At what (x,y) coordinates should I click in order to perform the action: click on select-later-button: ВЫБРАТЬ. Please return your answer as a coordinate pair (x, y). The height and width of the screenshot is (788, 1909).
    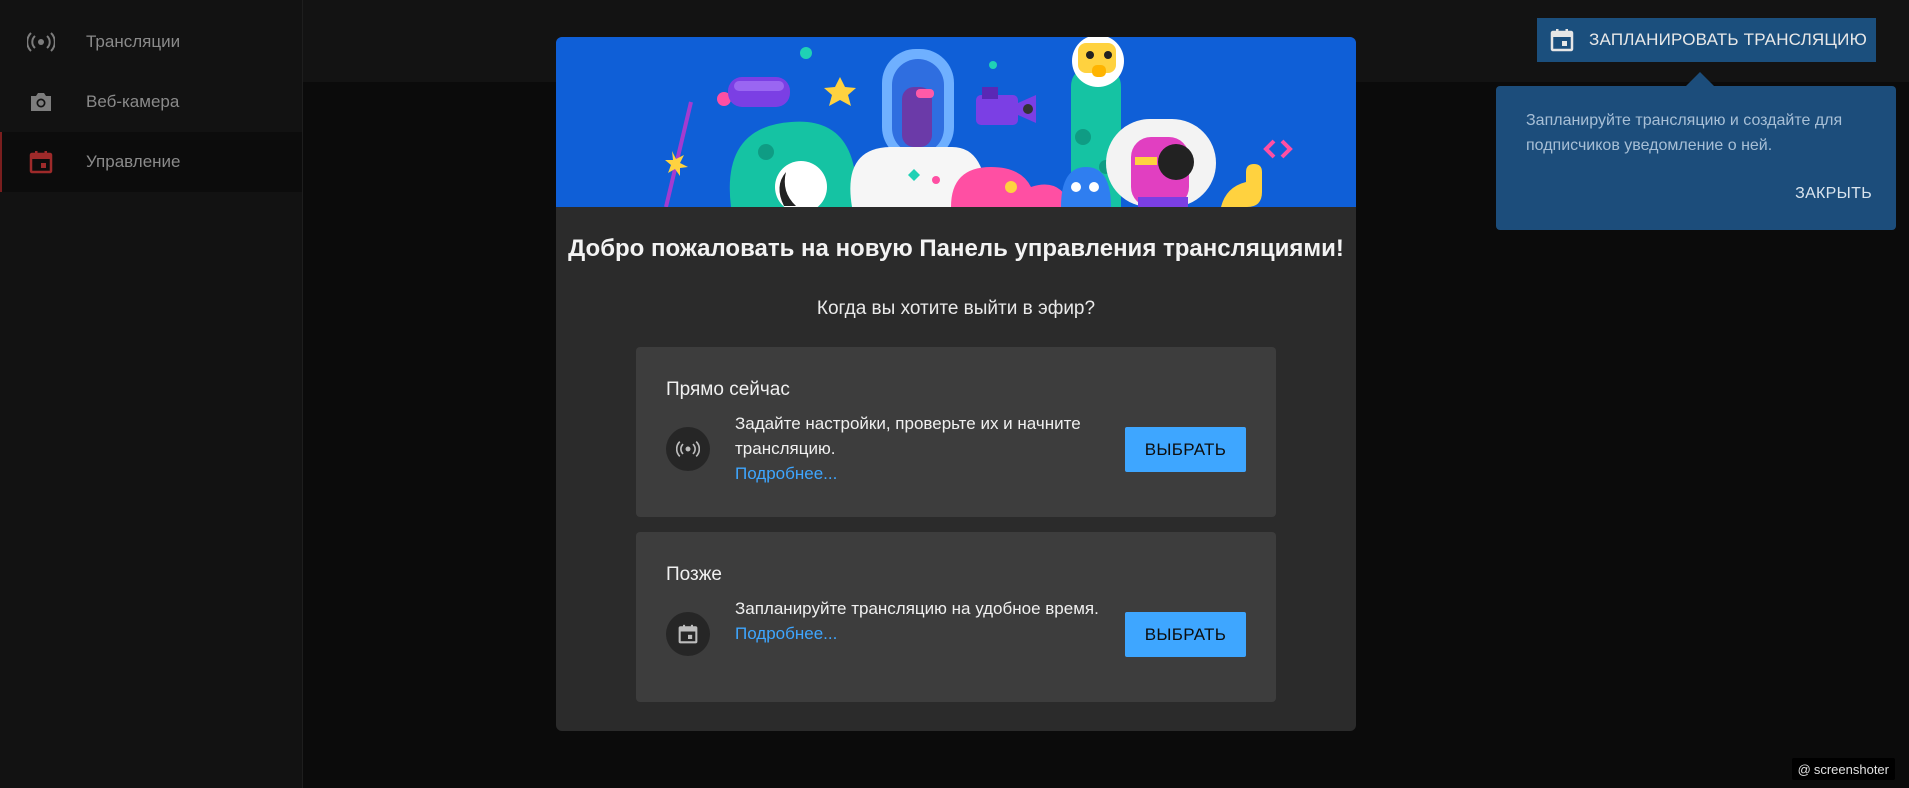
    Looking at the image, I should click on (1185, 634).